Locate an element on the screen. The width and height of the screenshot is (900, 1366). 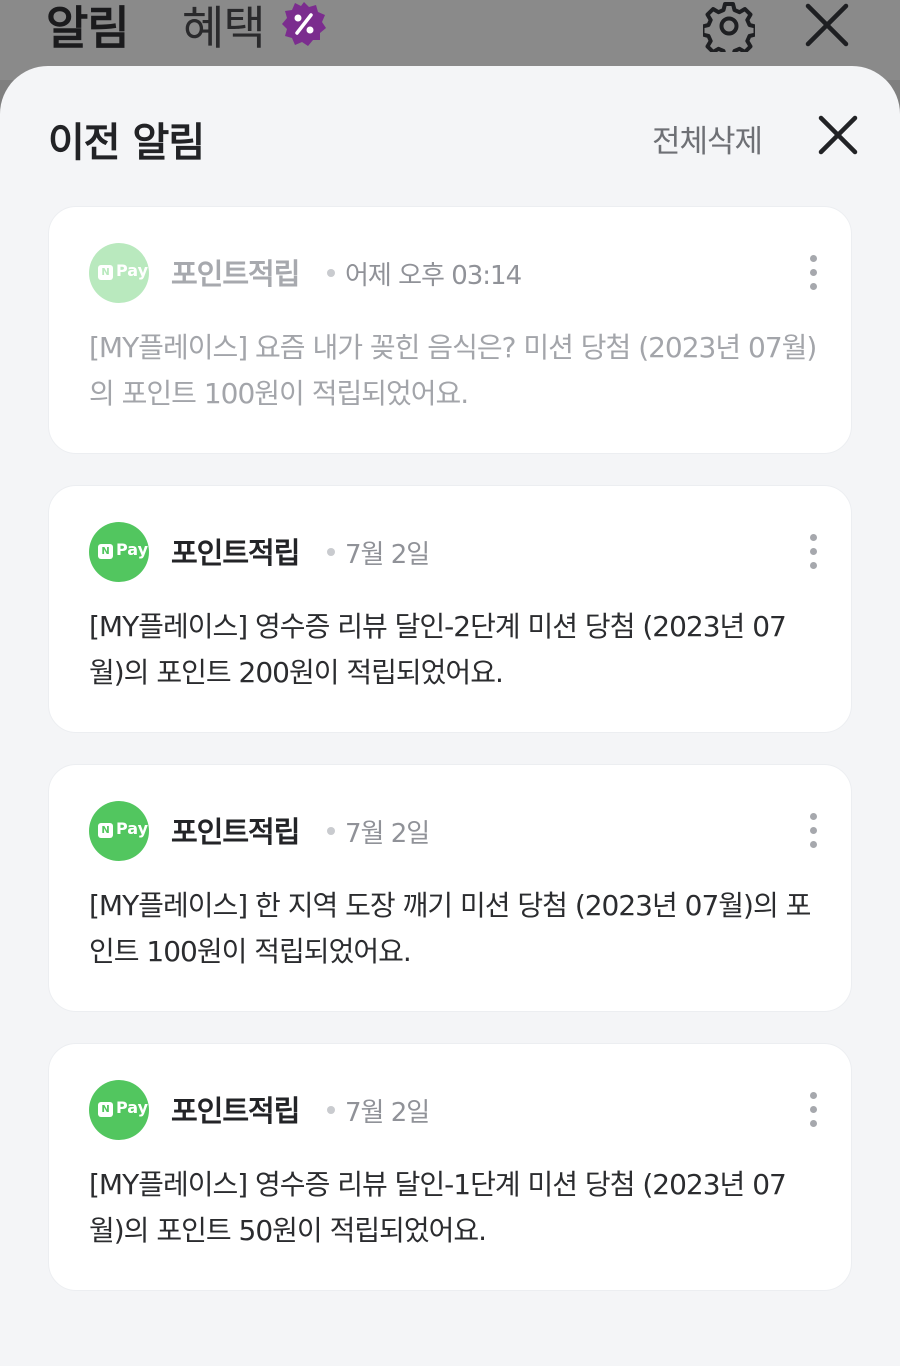
close-icon is located at coordinates (827, 25).